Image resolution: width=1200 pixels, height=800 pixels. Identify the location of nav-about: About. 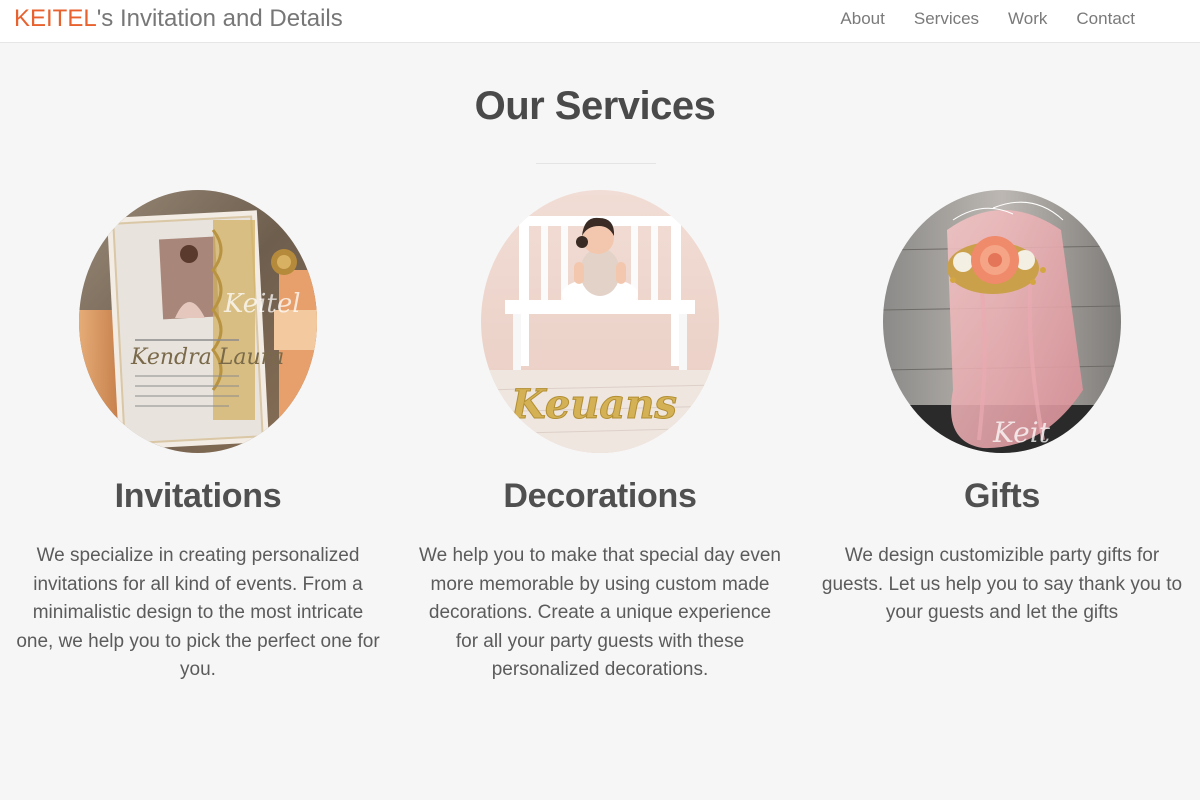
(862, 19).